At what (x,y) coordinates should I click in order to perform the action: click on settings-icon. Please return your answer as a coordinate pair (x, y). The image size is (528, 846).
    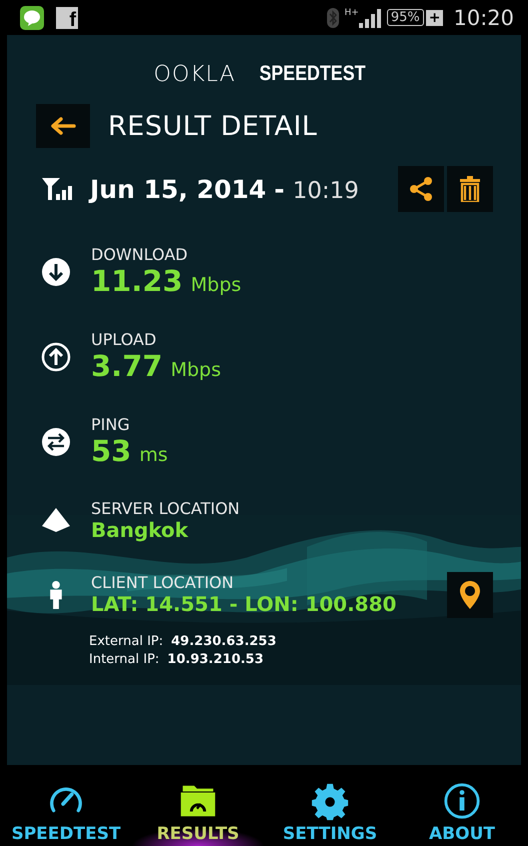
    Looking at the image, I should click on (330, 802).